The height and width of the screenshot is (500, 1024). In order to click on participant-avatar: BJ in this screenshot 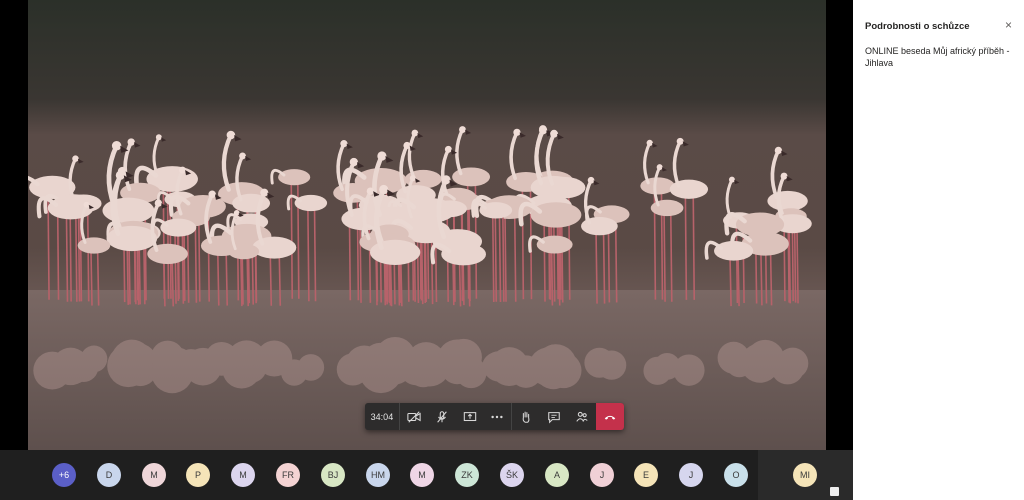, I will do `click(333, 475)`.